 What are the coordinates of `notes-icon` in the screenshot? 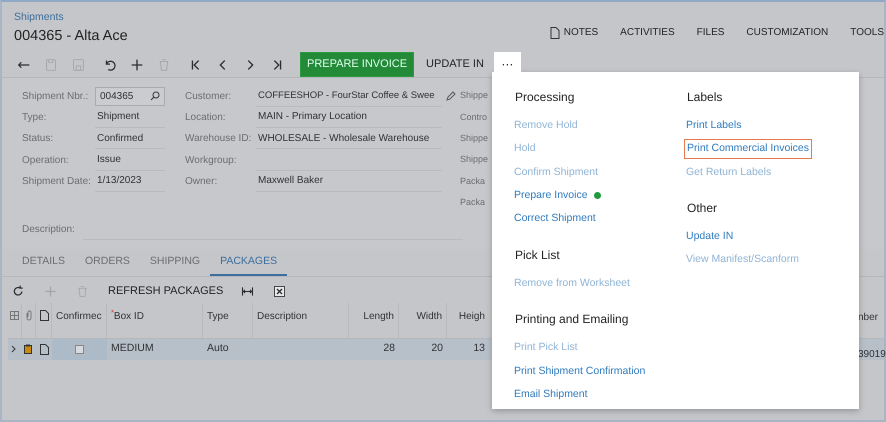 It's located at (555, 32).